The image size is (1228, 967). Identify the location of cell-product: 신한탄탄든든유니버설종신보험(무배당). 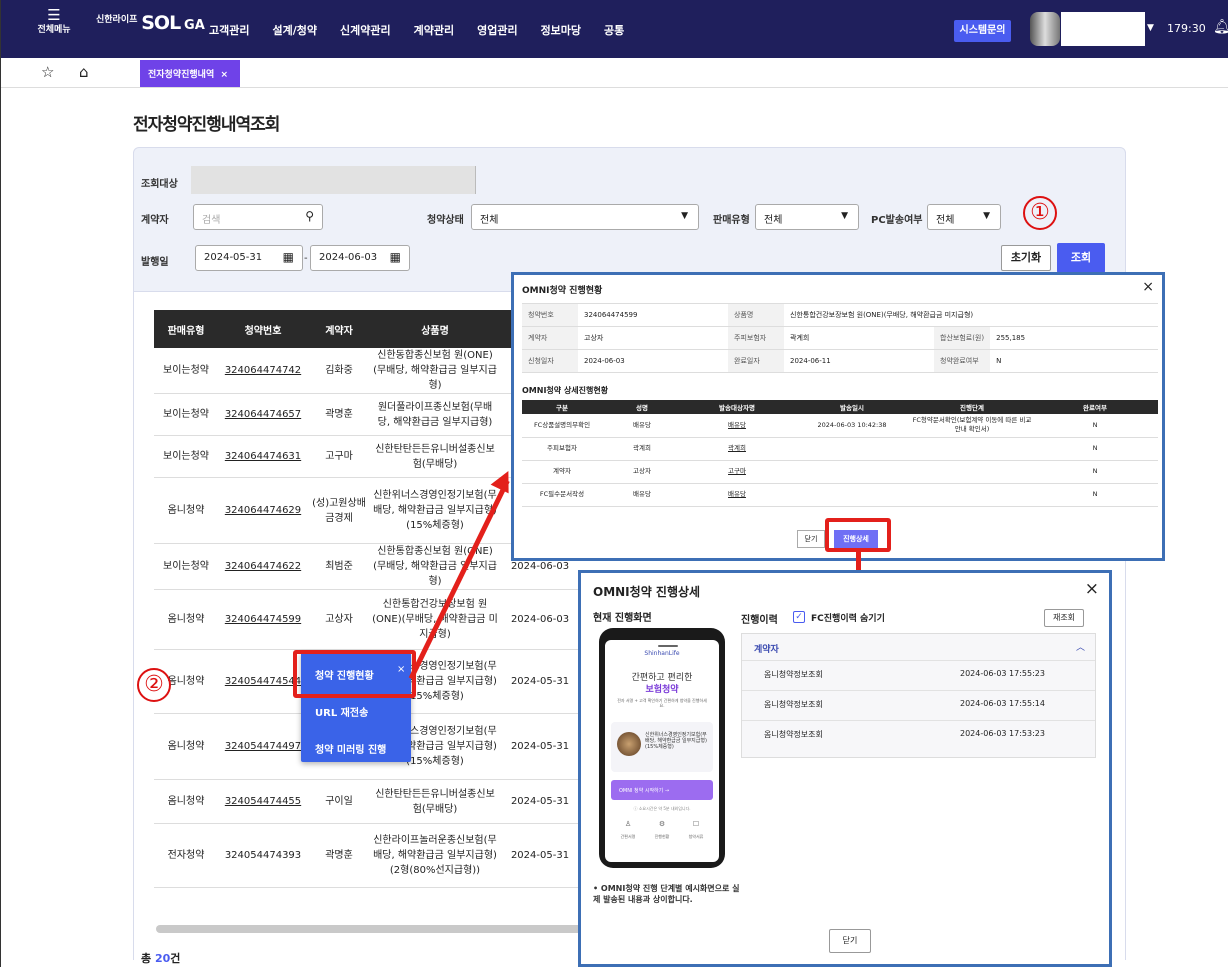
(435, 456).